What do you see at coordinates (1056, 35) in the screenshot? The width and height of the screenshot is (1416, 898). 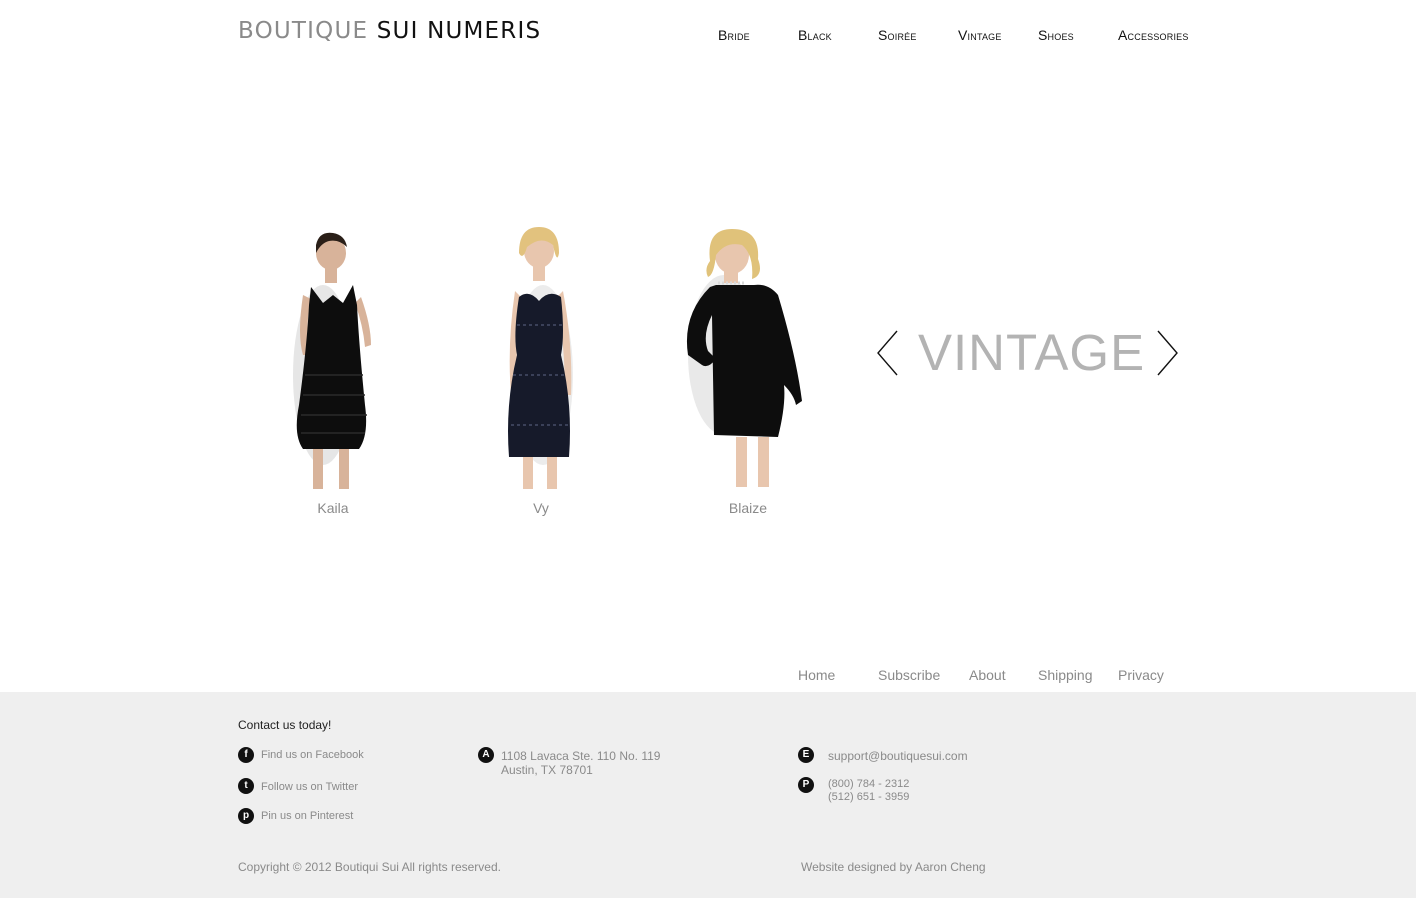 I see `nav-shoes: Shoes` at bounding box center [1056, 35].